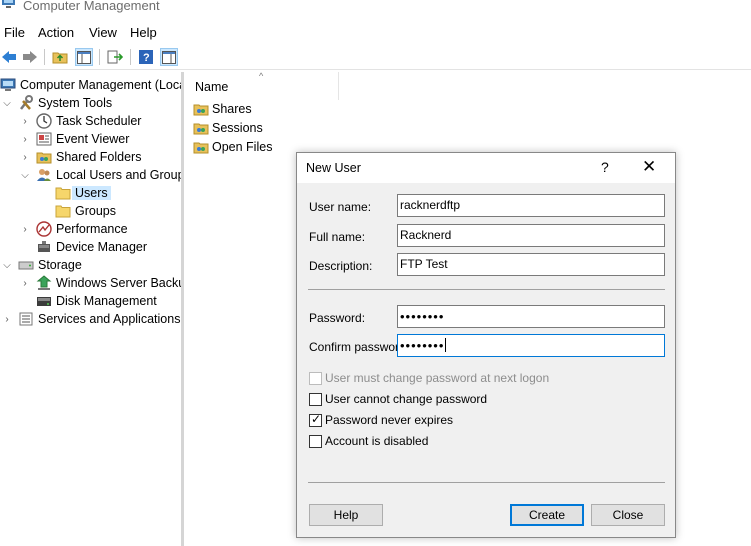 Image resolution: width=751 pixels, height=546 pixels. What do you see at coordinates (628, 515) in the screenshot?
I see `close-button: Close` at bounding box center [628, 515].